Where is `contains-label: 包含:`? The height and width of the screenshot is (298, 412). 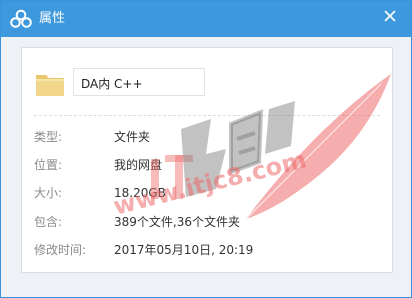 contains-label: 包含: is located at coordinates (48, 222).